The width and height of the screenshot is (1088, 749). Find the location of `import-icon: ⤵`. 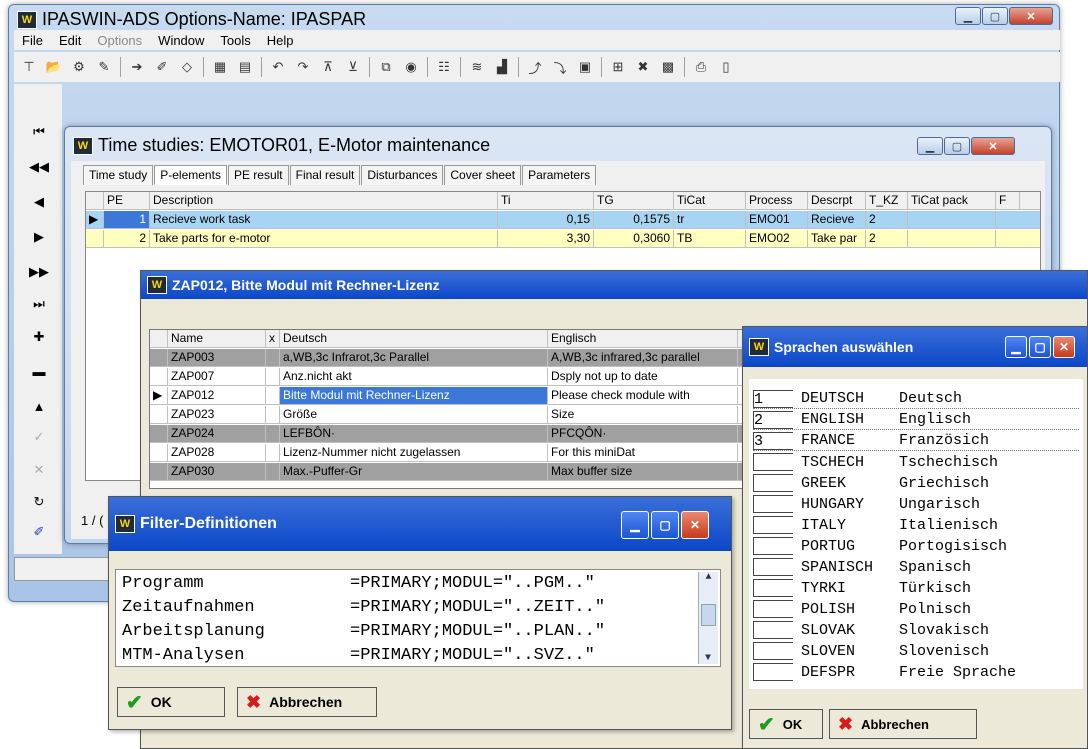

import-icon: ⤵ is located at coordinates (560, 67).